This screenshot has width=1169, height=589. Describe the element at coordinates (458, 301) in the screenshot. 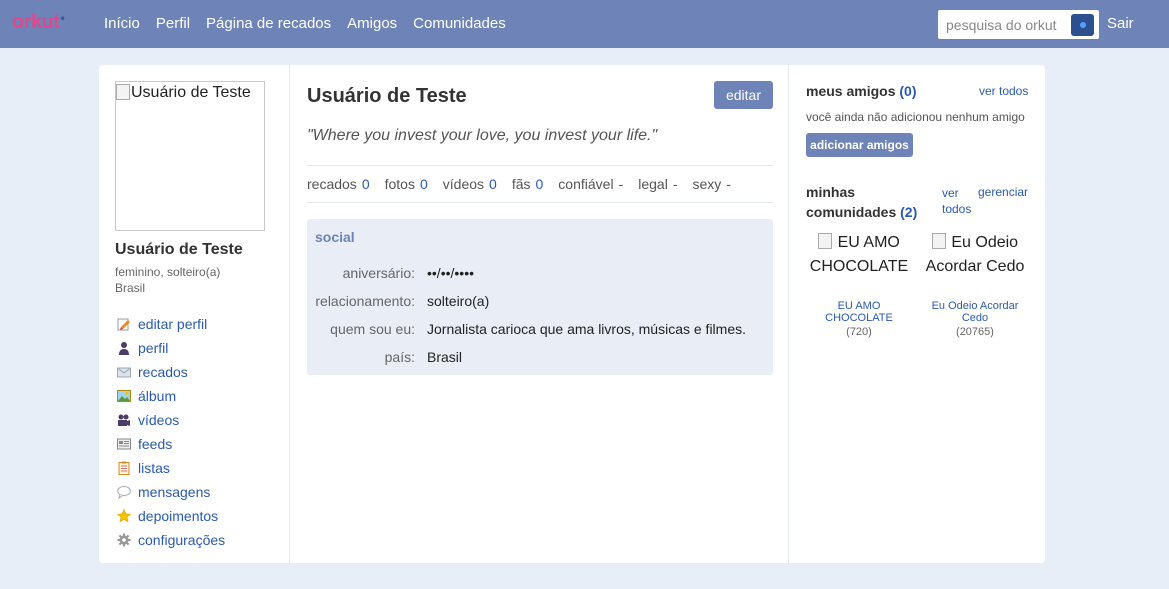

I see `social-row-value: solteiro(a)` at that location.